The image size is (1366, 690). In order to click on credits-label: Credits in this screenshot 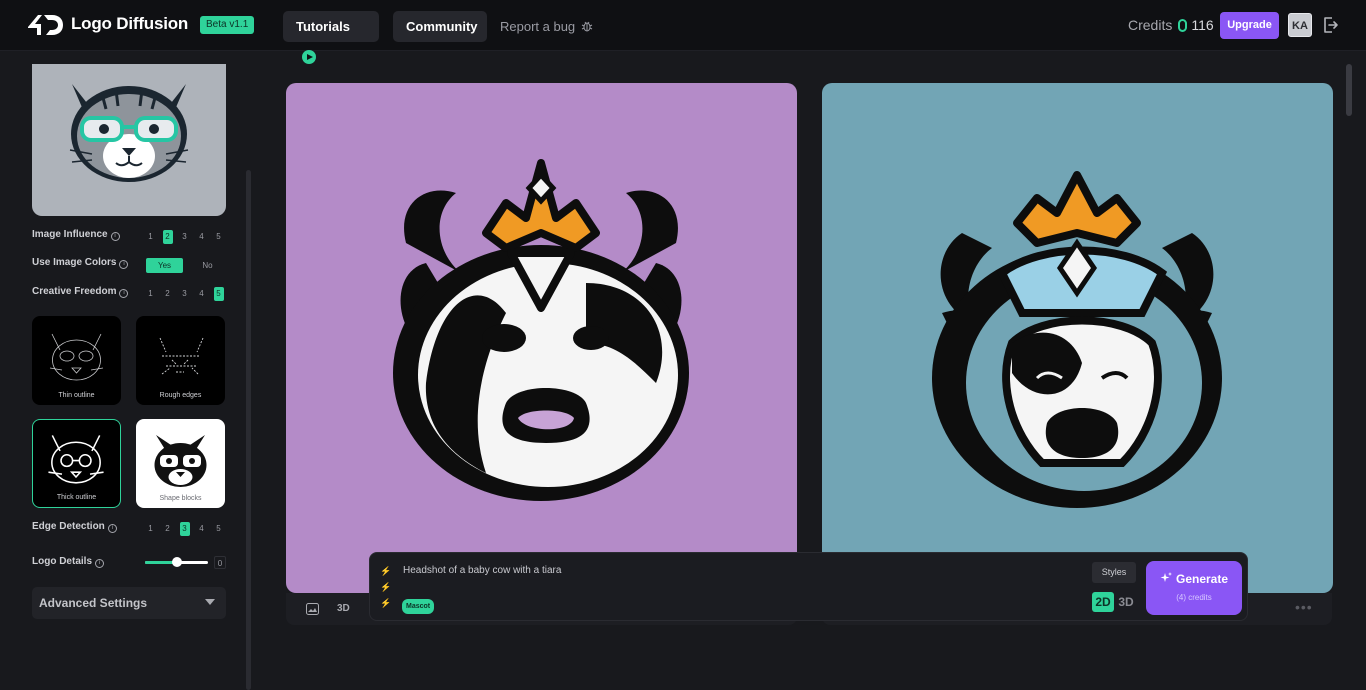, I will do `click(1150, 25)`.